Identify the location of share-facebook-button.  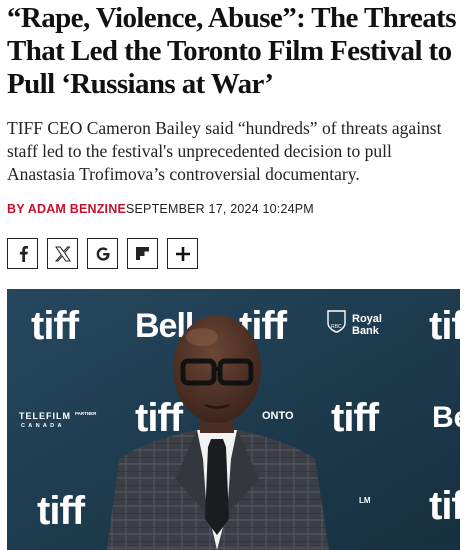
(22, 253).